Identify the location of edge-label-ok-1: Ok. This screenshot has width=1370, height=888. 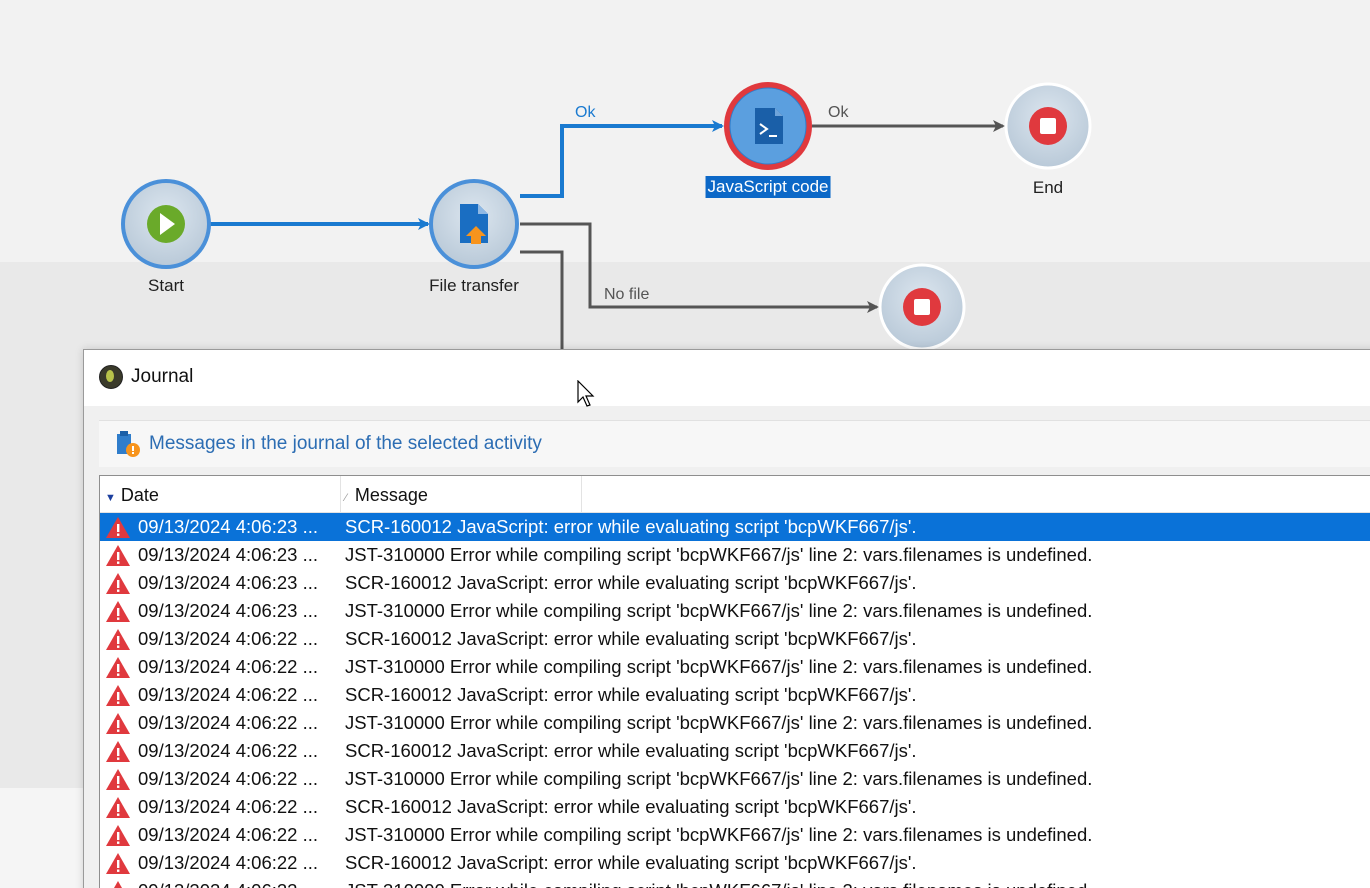
(585, 112).